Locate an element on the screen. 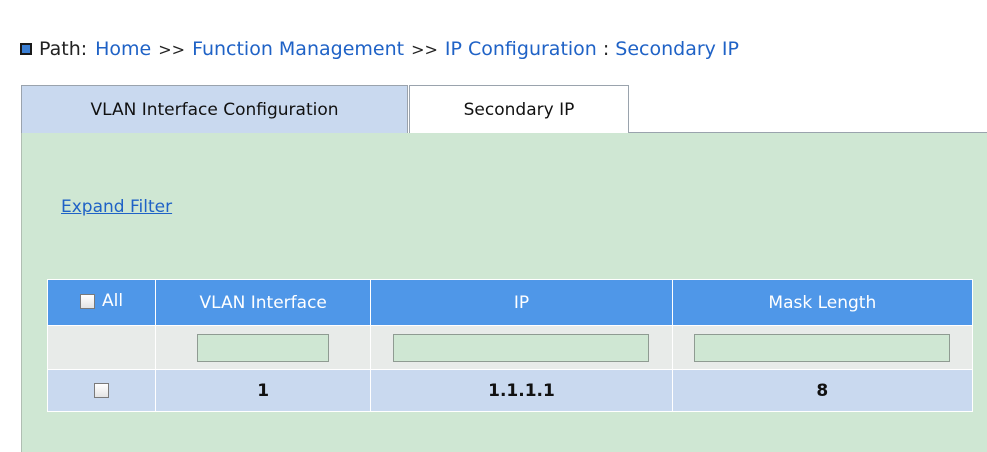 The width and height of the screenshot is (987, 452). tab-secondary-ip: Secondary IP is located at coordinates (519, 109).